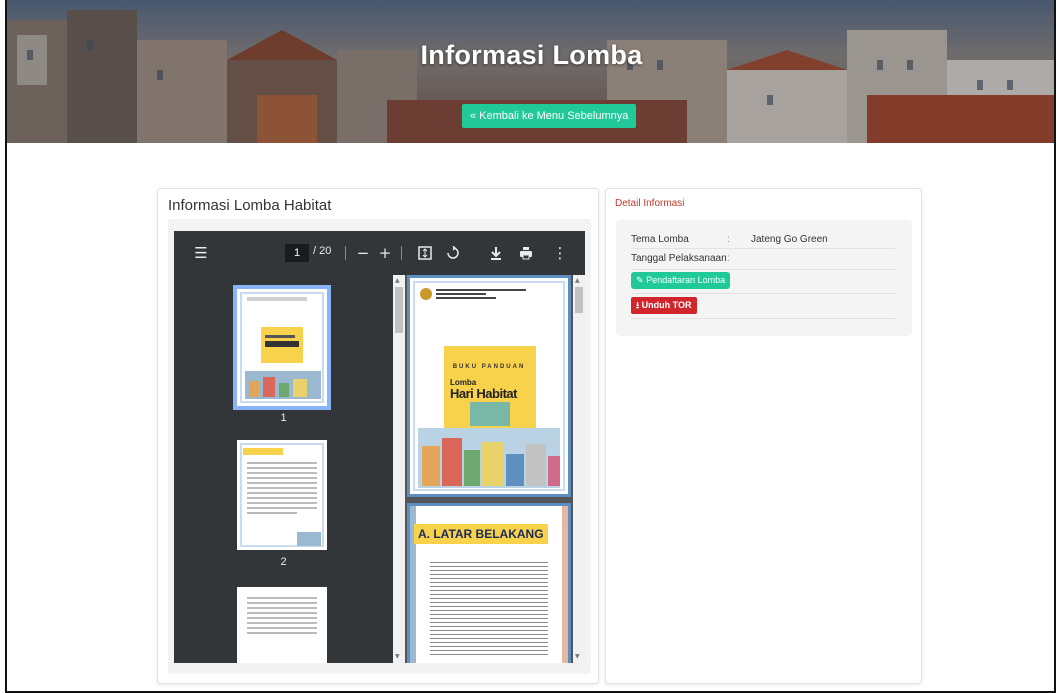 This screenshot has width=1061, height=693. I want to click on thumbnail-scrollbar: ▲ ▼, so click(399, 469).